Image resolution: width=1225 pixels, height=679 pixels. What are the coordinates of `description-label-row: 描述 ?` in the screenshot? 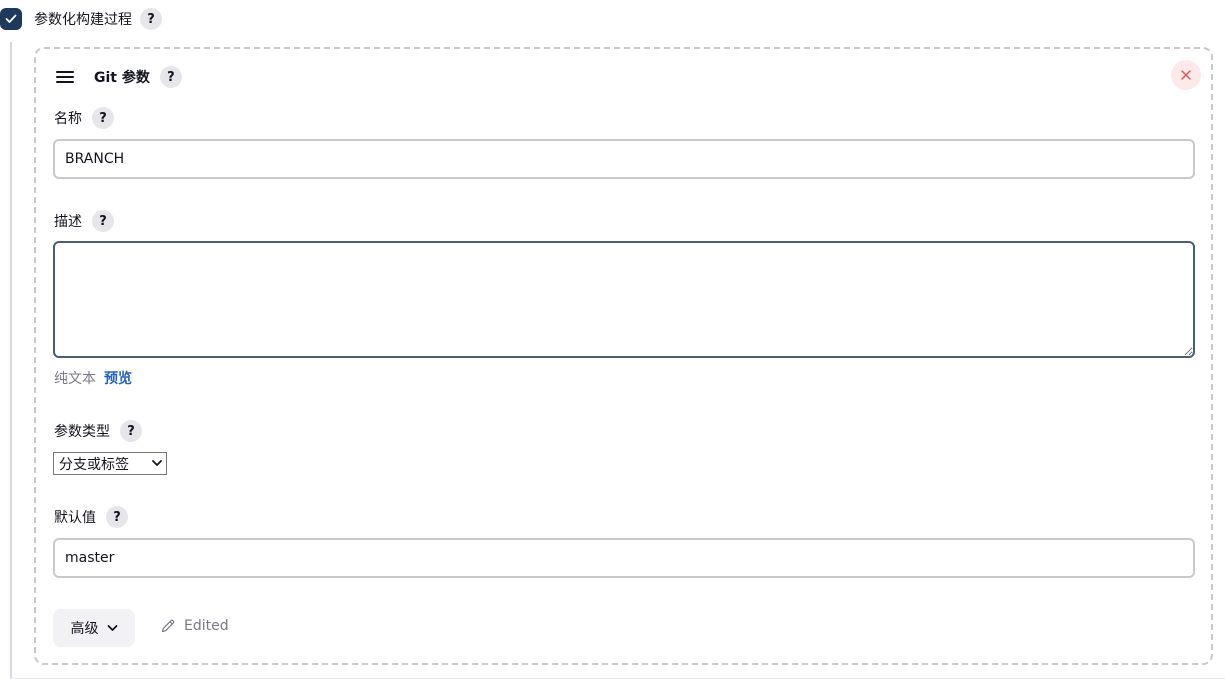 It's located at (84, 221).